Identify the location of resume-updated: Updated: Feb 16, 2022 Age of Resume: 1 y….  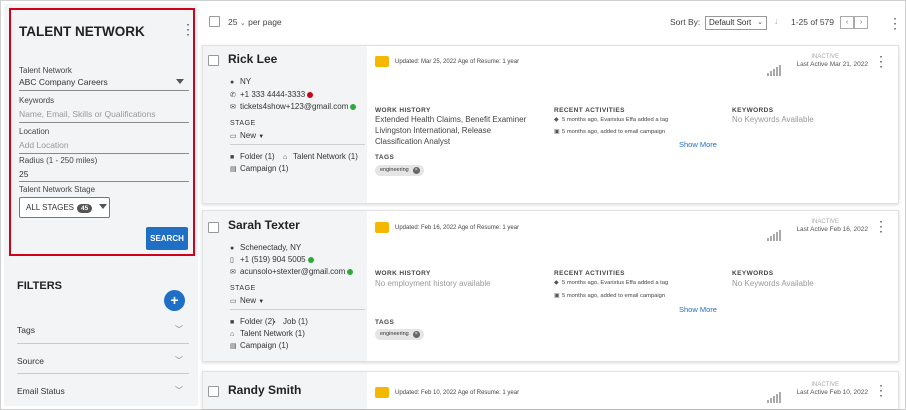
(447, 227).